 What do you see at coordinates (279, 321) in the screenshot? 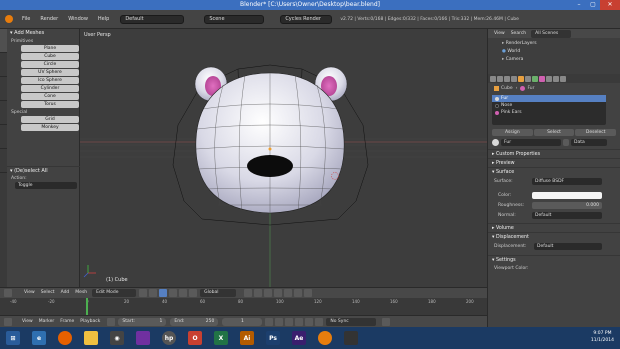
I see `prev-keyframe-icon` at bounding box center [279, 321].